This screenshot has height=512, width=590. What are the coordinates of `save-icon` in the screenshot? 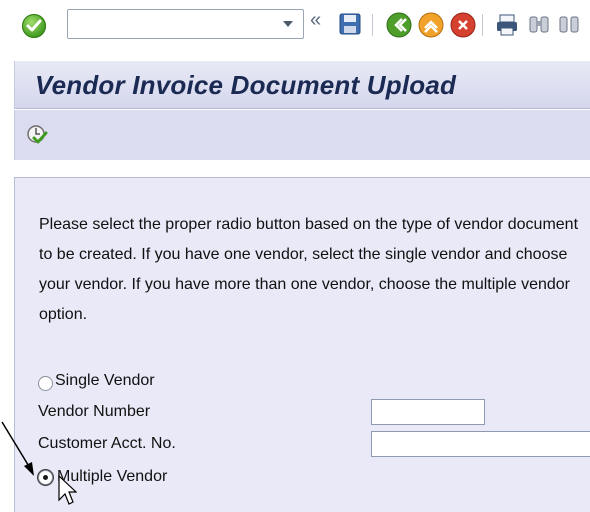 It's located at (351, 25).